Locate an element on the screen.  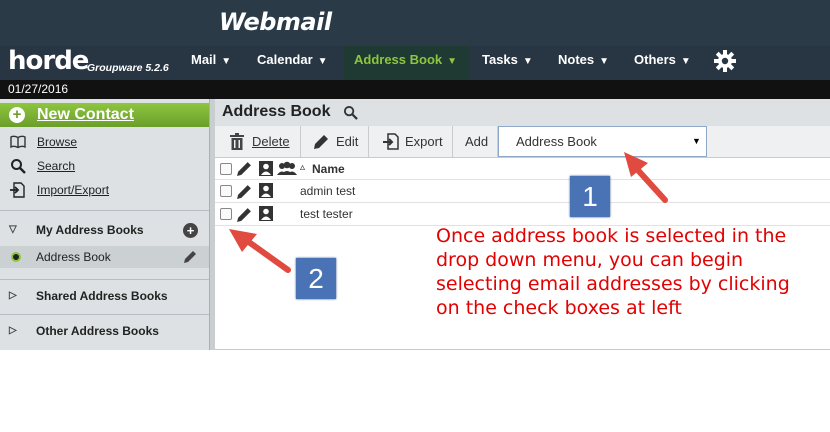
nav-address-book: Address Book ▼ is located at coordinates (406, 63).